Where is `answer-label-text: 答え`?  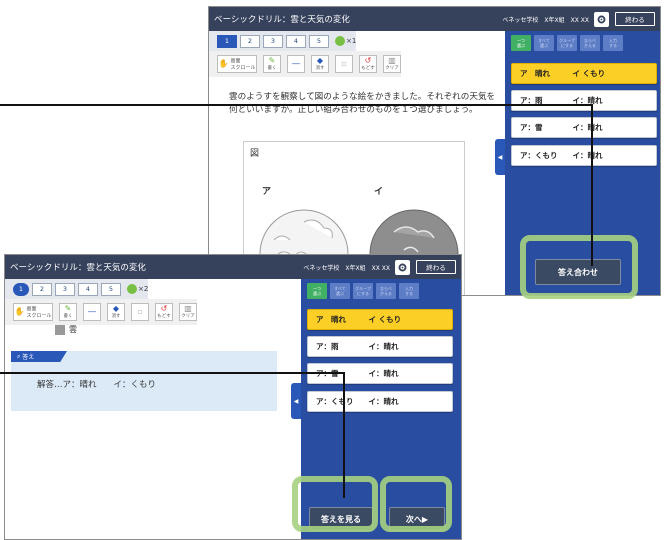 answer-label-text: 答え is located at coordinates (28, 357).